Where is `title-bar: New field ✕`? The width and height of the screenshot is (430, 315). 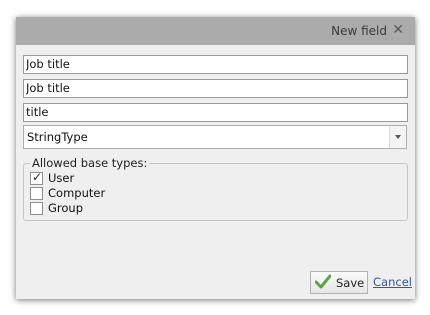
title-bar: New field ✕ is located at coordinates (215, 31).